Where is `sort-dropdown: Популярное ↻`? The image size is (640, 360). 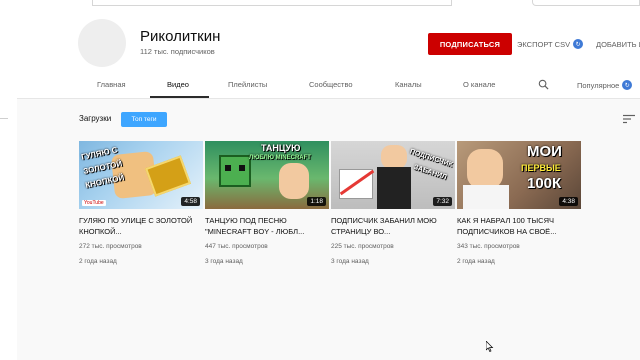
sort-dropdown: Популярное ↻ is located at coordinates (605, 85).